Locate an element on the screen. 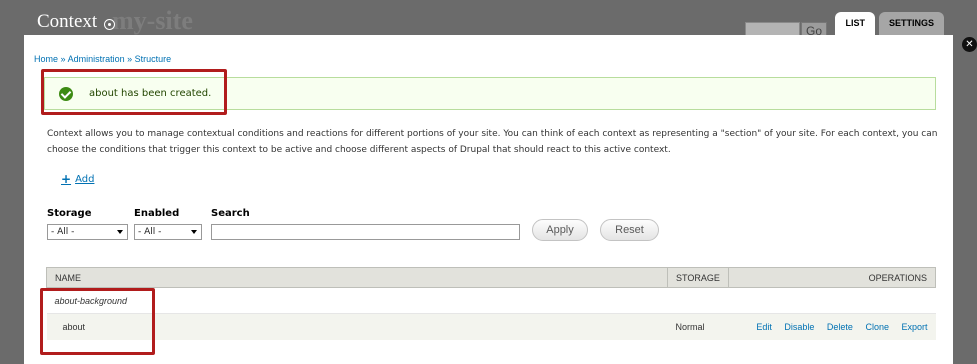  column-header-storage: STORAGE is located at coordinates (698, 277).